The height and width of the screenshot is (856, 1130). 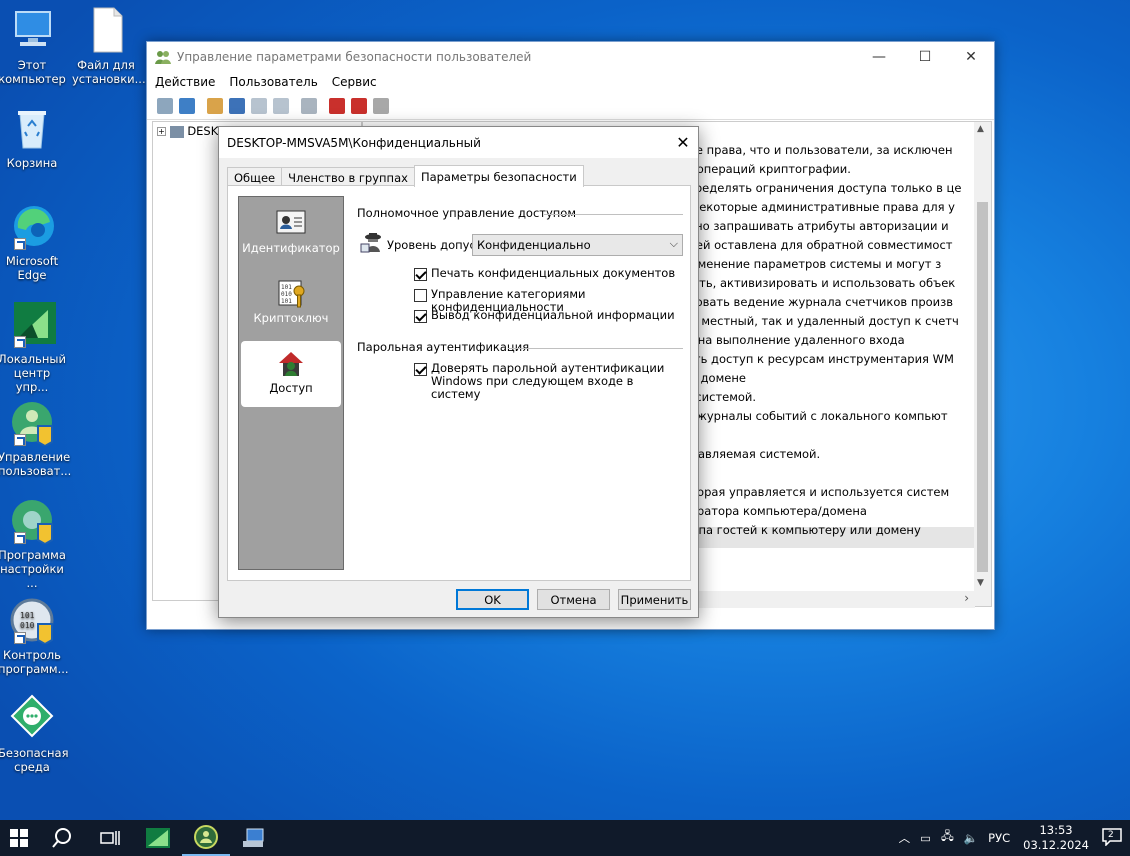 I want to click on scroll-up-icon: ▲, so click(x=980, y=129).